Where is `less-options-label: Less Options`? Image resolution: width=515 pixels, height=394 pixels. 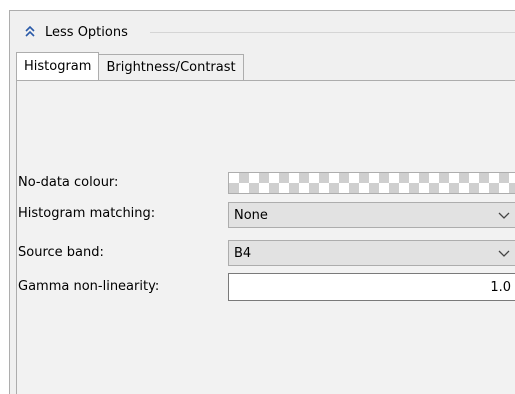 less-options-label: Less Options is located at coordinates (86, 32).